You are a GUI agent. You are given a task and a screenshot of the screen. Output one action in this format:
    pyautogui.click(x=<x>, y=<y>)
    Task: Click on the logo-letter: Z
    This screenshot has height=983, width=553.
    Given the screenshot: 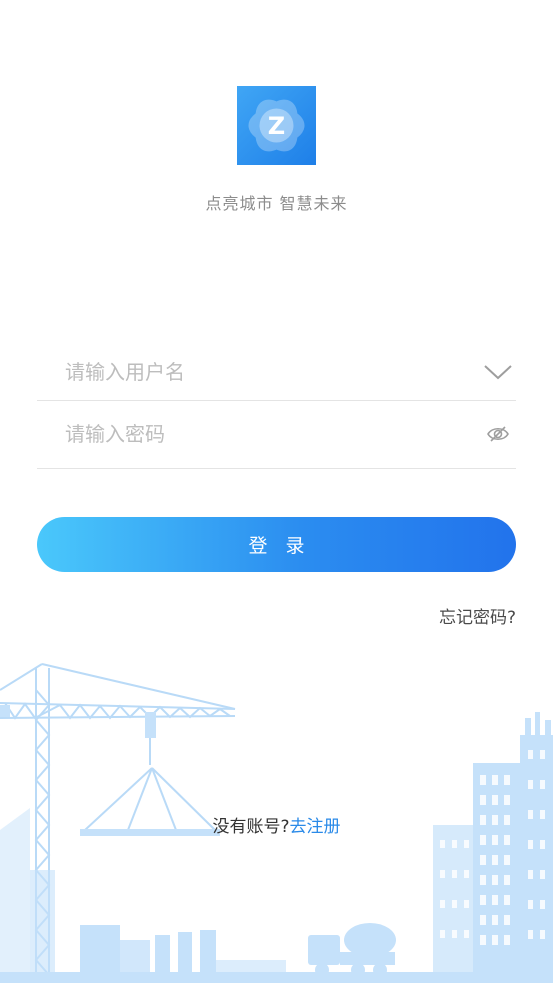 What is the action you would take?
    pyautogui.click(x=276, y=126)
    